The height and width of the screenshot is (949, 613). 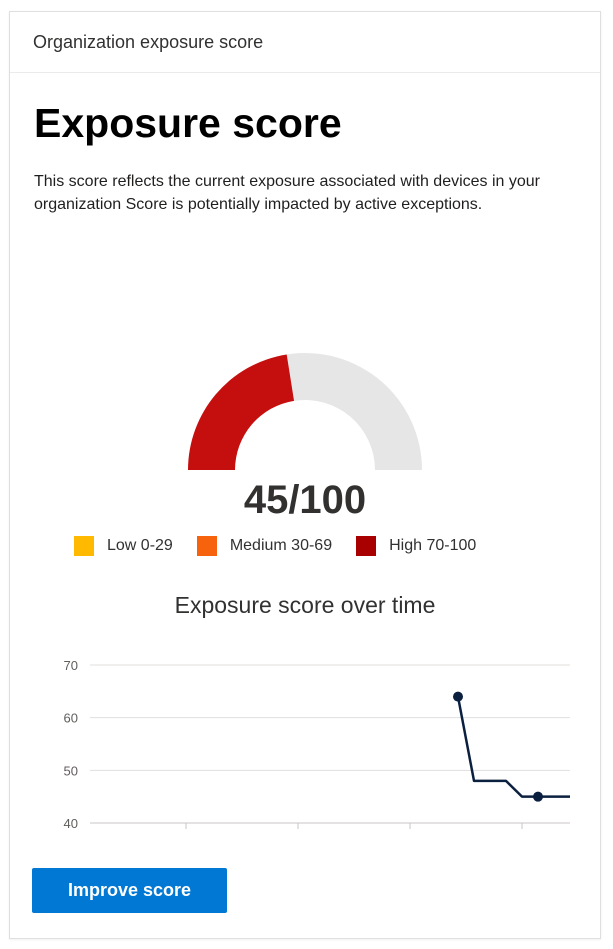 I want to click on score-gauge, so click(x=305, y=411).